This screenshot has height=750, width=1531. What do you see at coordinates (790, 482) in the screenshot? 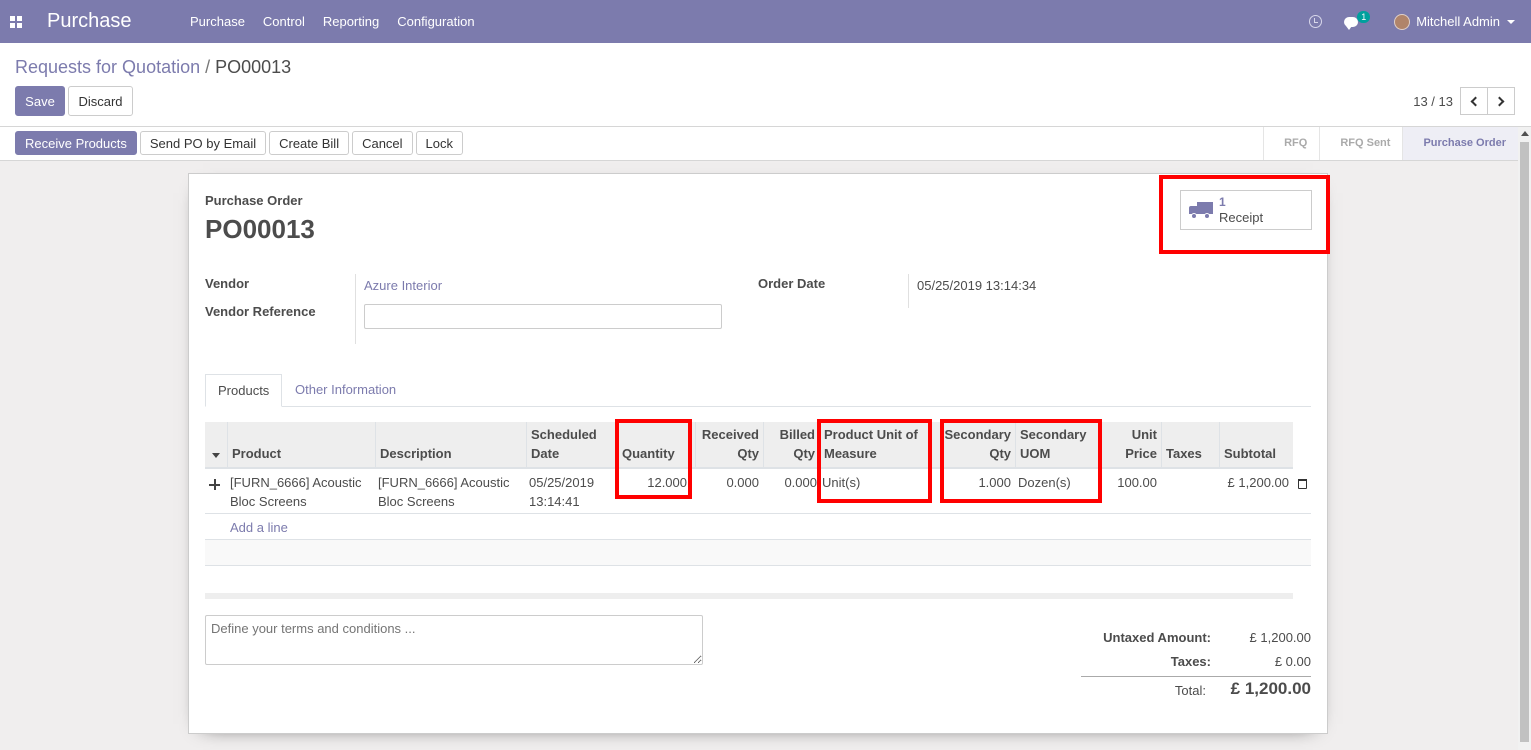
I see `cell-billed-qty: 0.000` at bounding box center [790, 482].